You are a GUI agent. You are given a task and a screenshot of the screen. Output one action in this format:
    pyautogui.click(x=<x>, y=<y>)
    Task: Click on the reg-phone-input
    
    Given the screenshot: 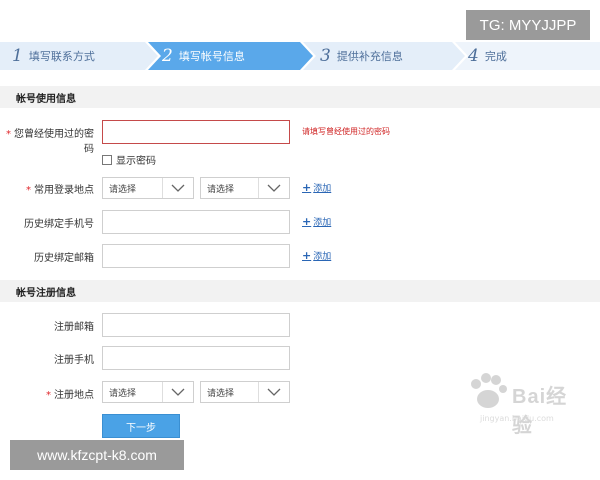 What is the action you would take?
    pyautogui.click(x=196, y=358)
    